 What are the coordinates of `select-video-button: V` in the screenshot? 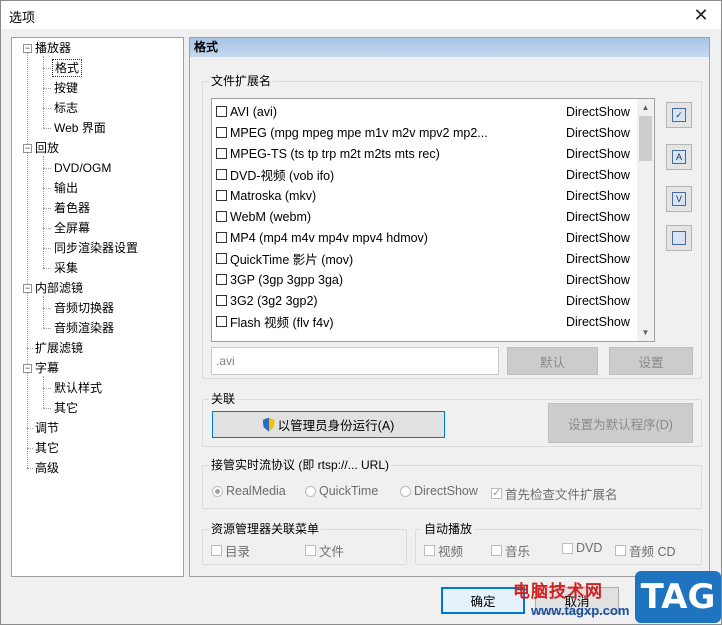 It's located at (679, 199).